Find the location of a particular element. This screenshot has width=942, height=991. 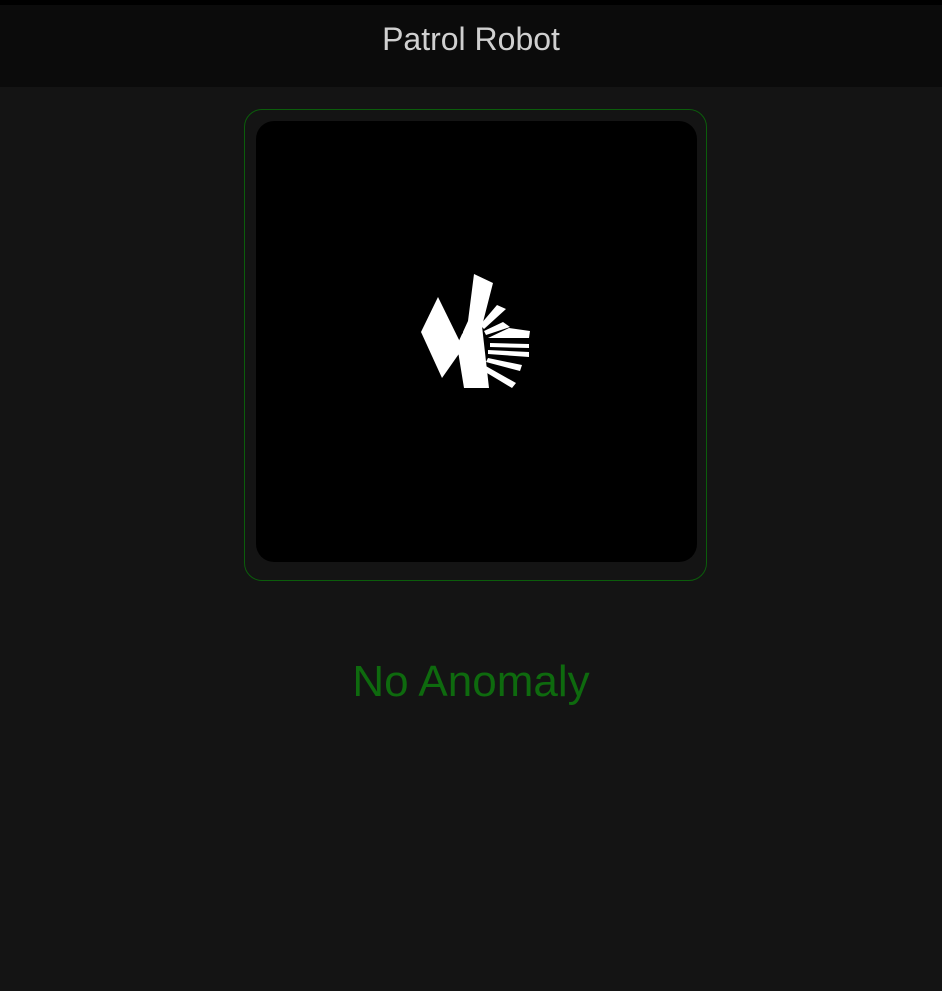

page-title: Patrol Robot is located at coordinates (471, 39).